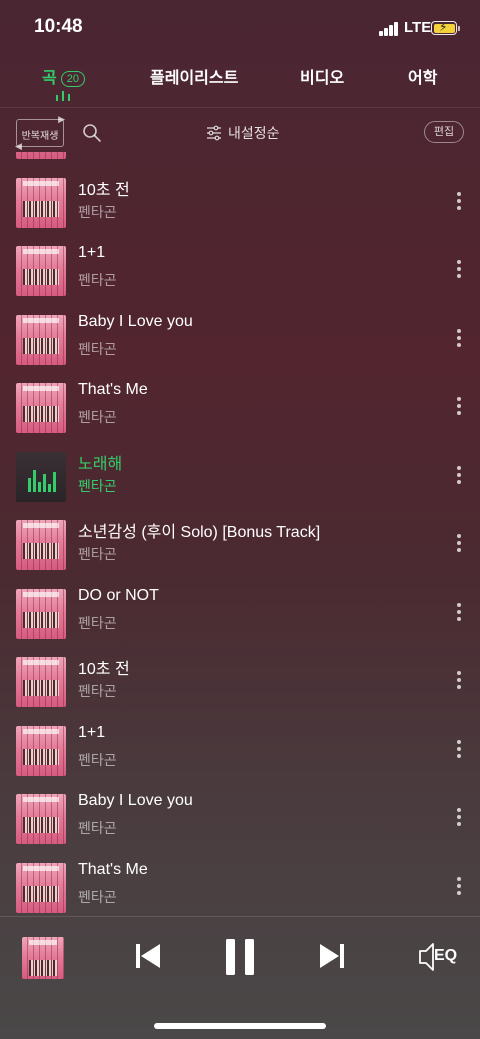 Image resolution: width=480 pixels, height=1039 pixels. I want to click on playing-indicator-icon, so click(42, 479).